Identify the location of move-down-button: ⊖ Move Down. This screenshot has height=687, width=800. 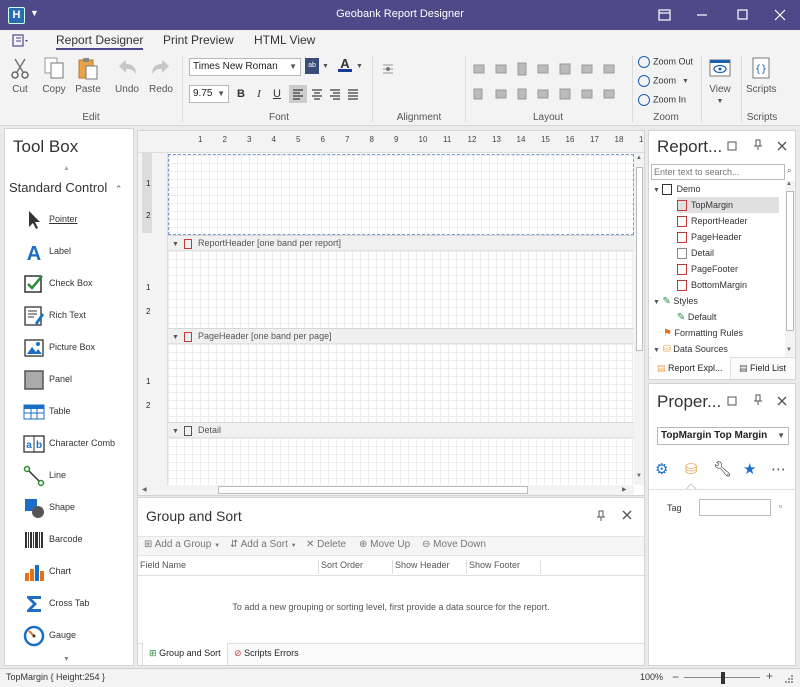
(454, 544).